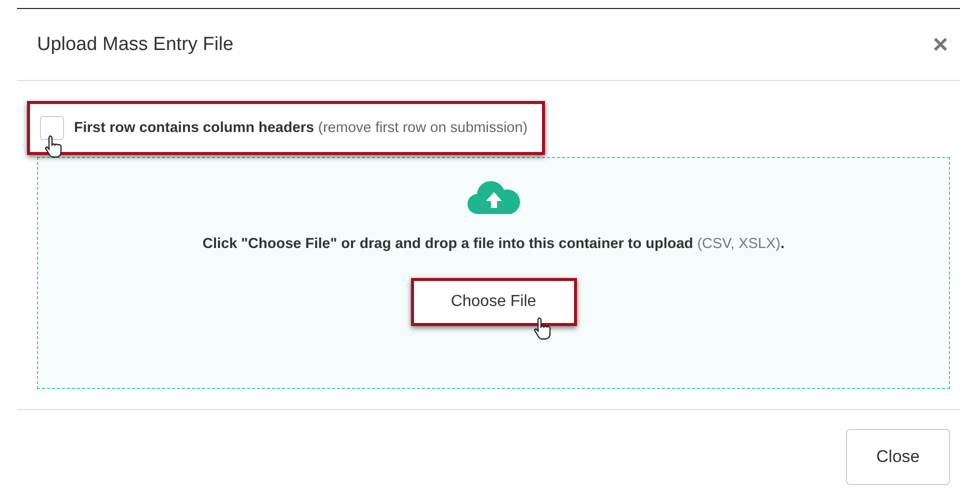  Describe the element at coordinates (135, 45) in the screenshot. I see `dialog-title: Upload Mass Entry File` at that location.